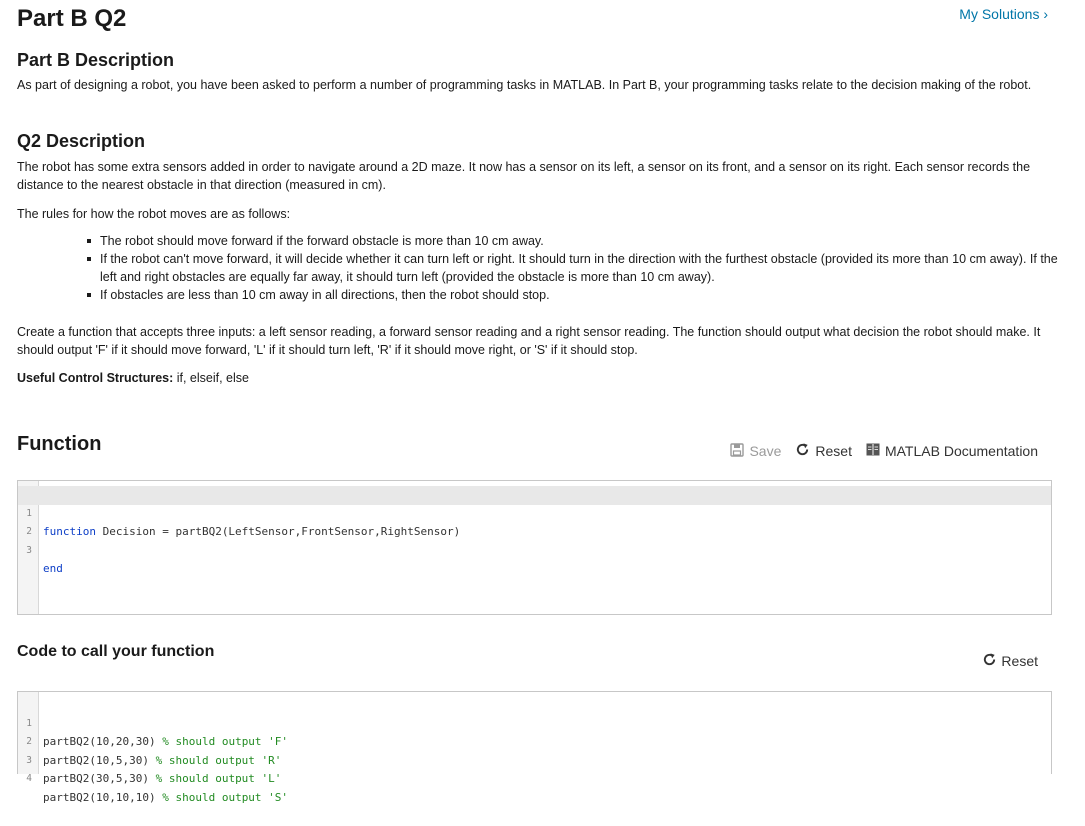 The width and height of the screenshot is (1085, 826). Describe the element at coordinates (1019, 661) in the screenshot. I see `call-reset-label: Reset` at that location.